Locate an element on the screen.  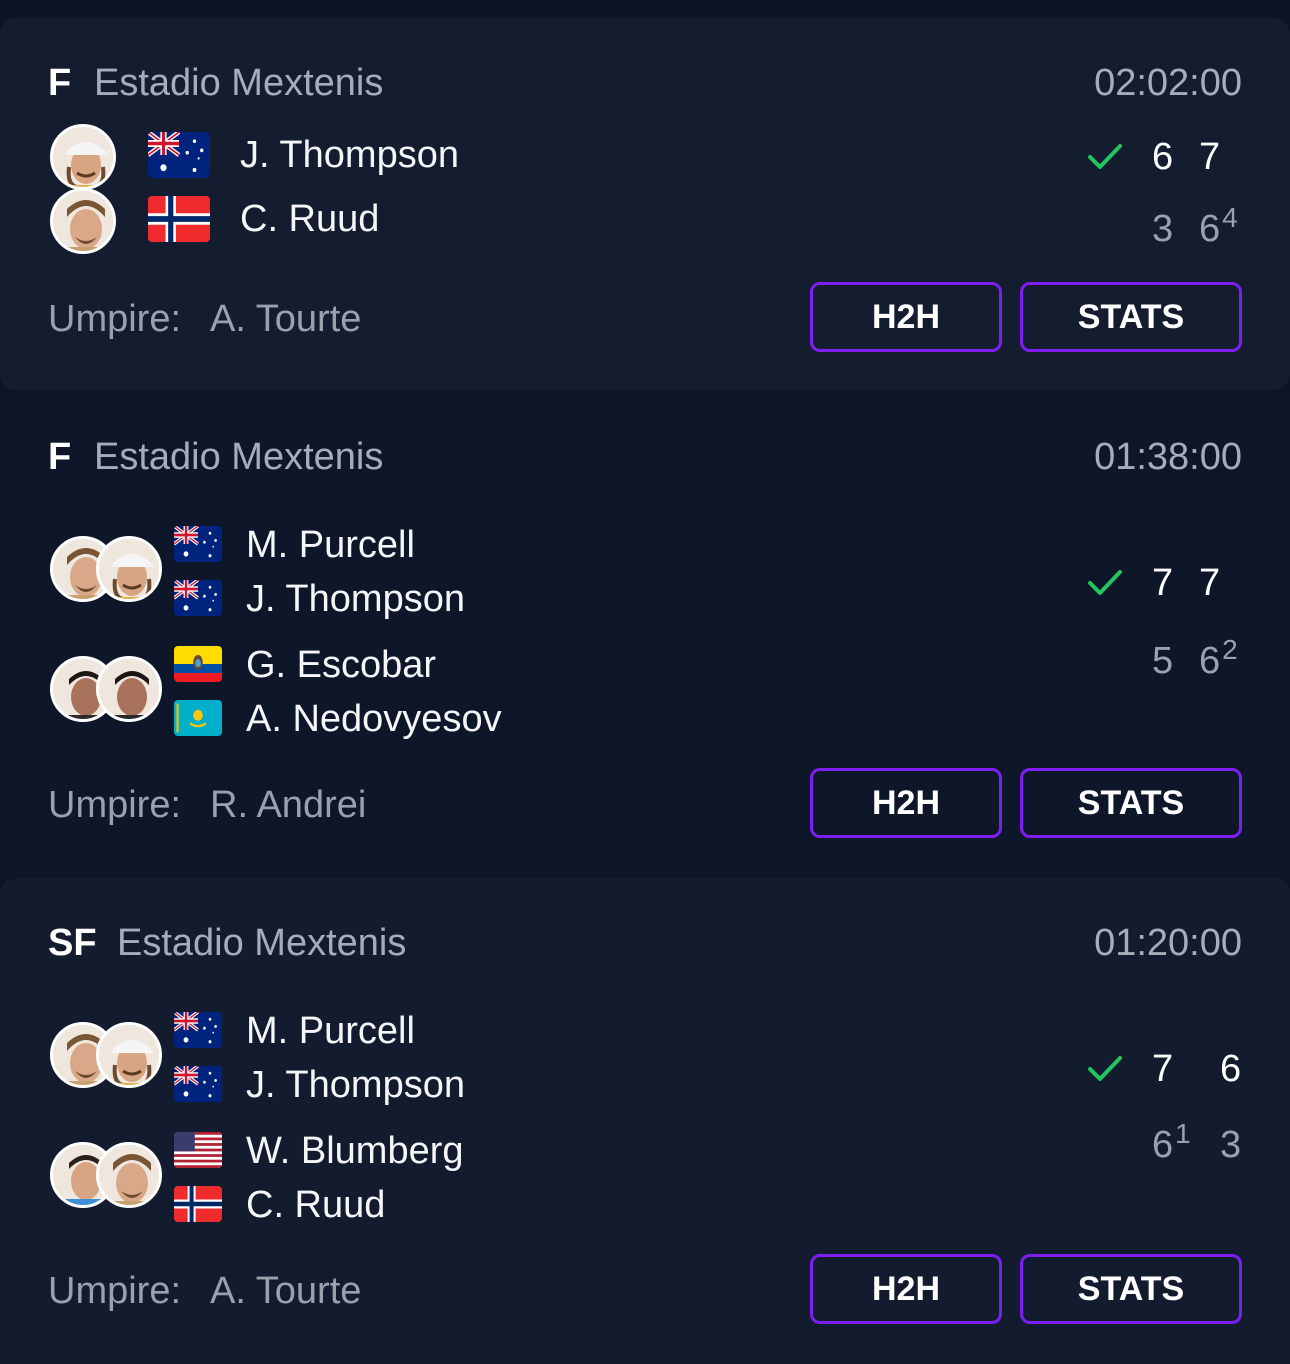
tiebreak-score: 1 is located at coordinates (1183, 1133).